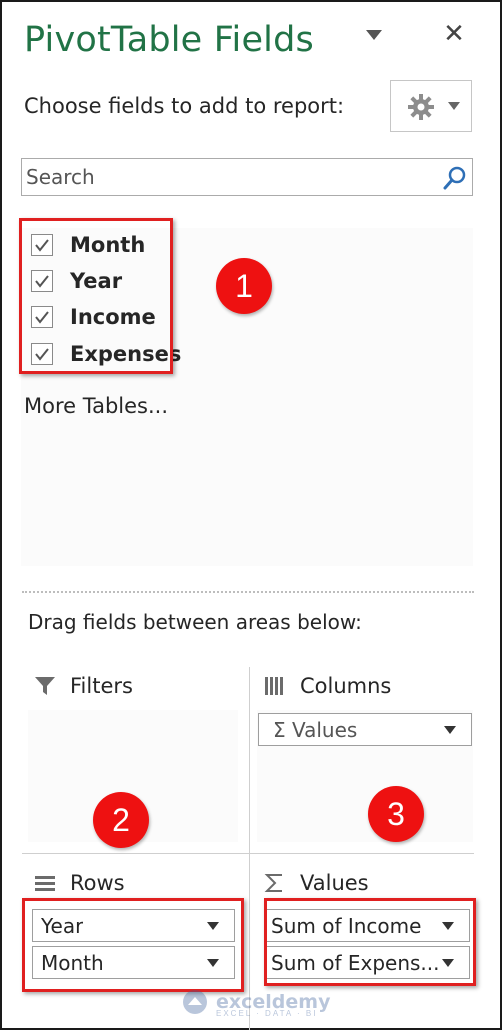 The width and height of the screenshot is (502, 1030). I want to click on values-label: Values, so click(334, 883).